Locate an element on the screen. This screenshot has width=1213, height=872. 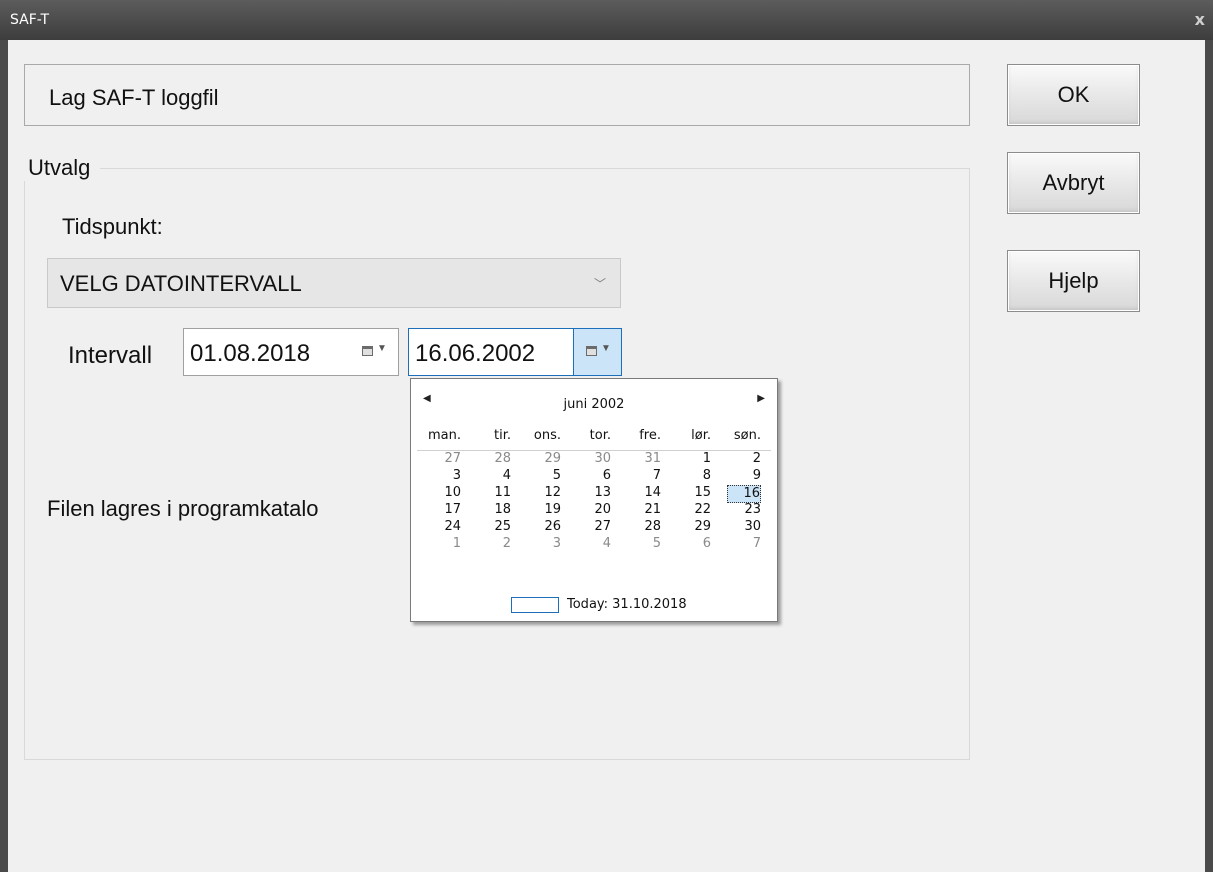
tidspunkt-label: Tidspunkt: is located at coordinates (112, 226).